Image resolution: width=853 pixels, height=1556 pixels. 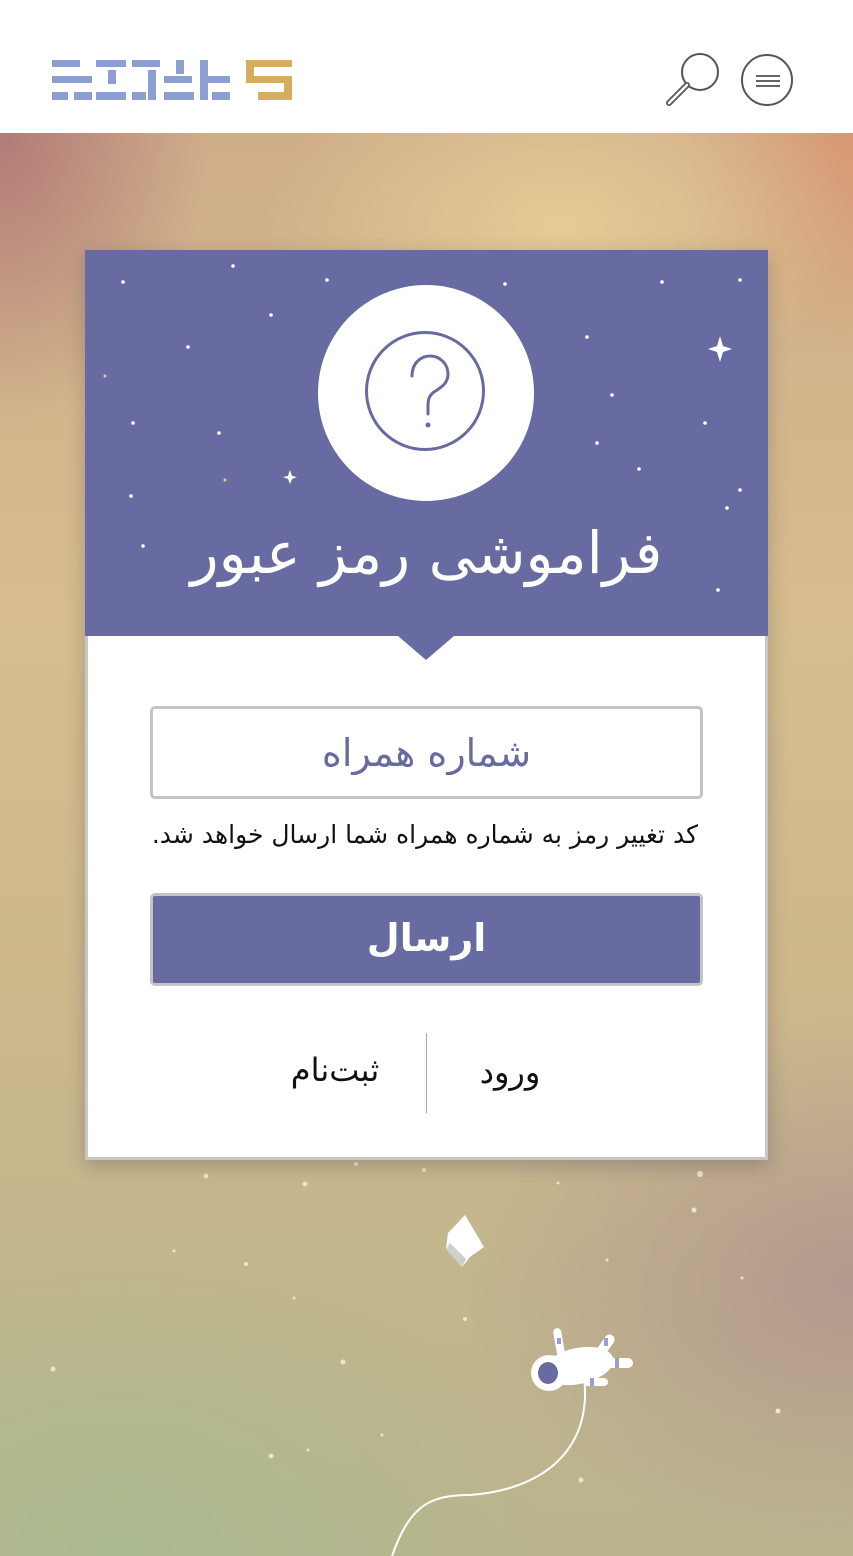 I want to click on menu-button, so click(x=767, y=80).